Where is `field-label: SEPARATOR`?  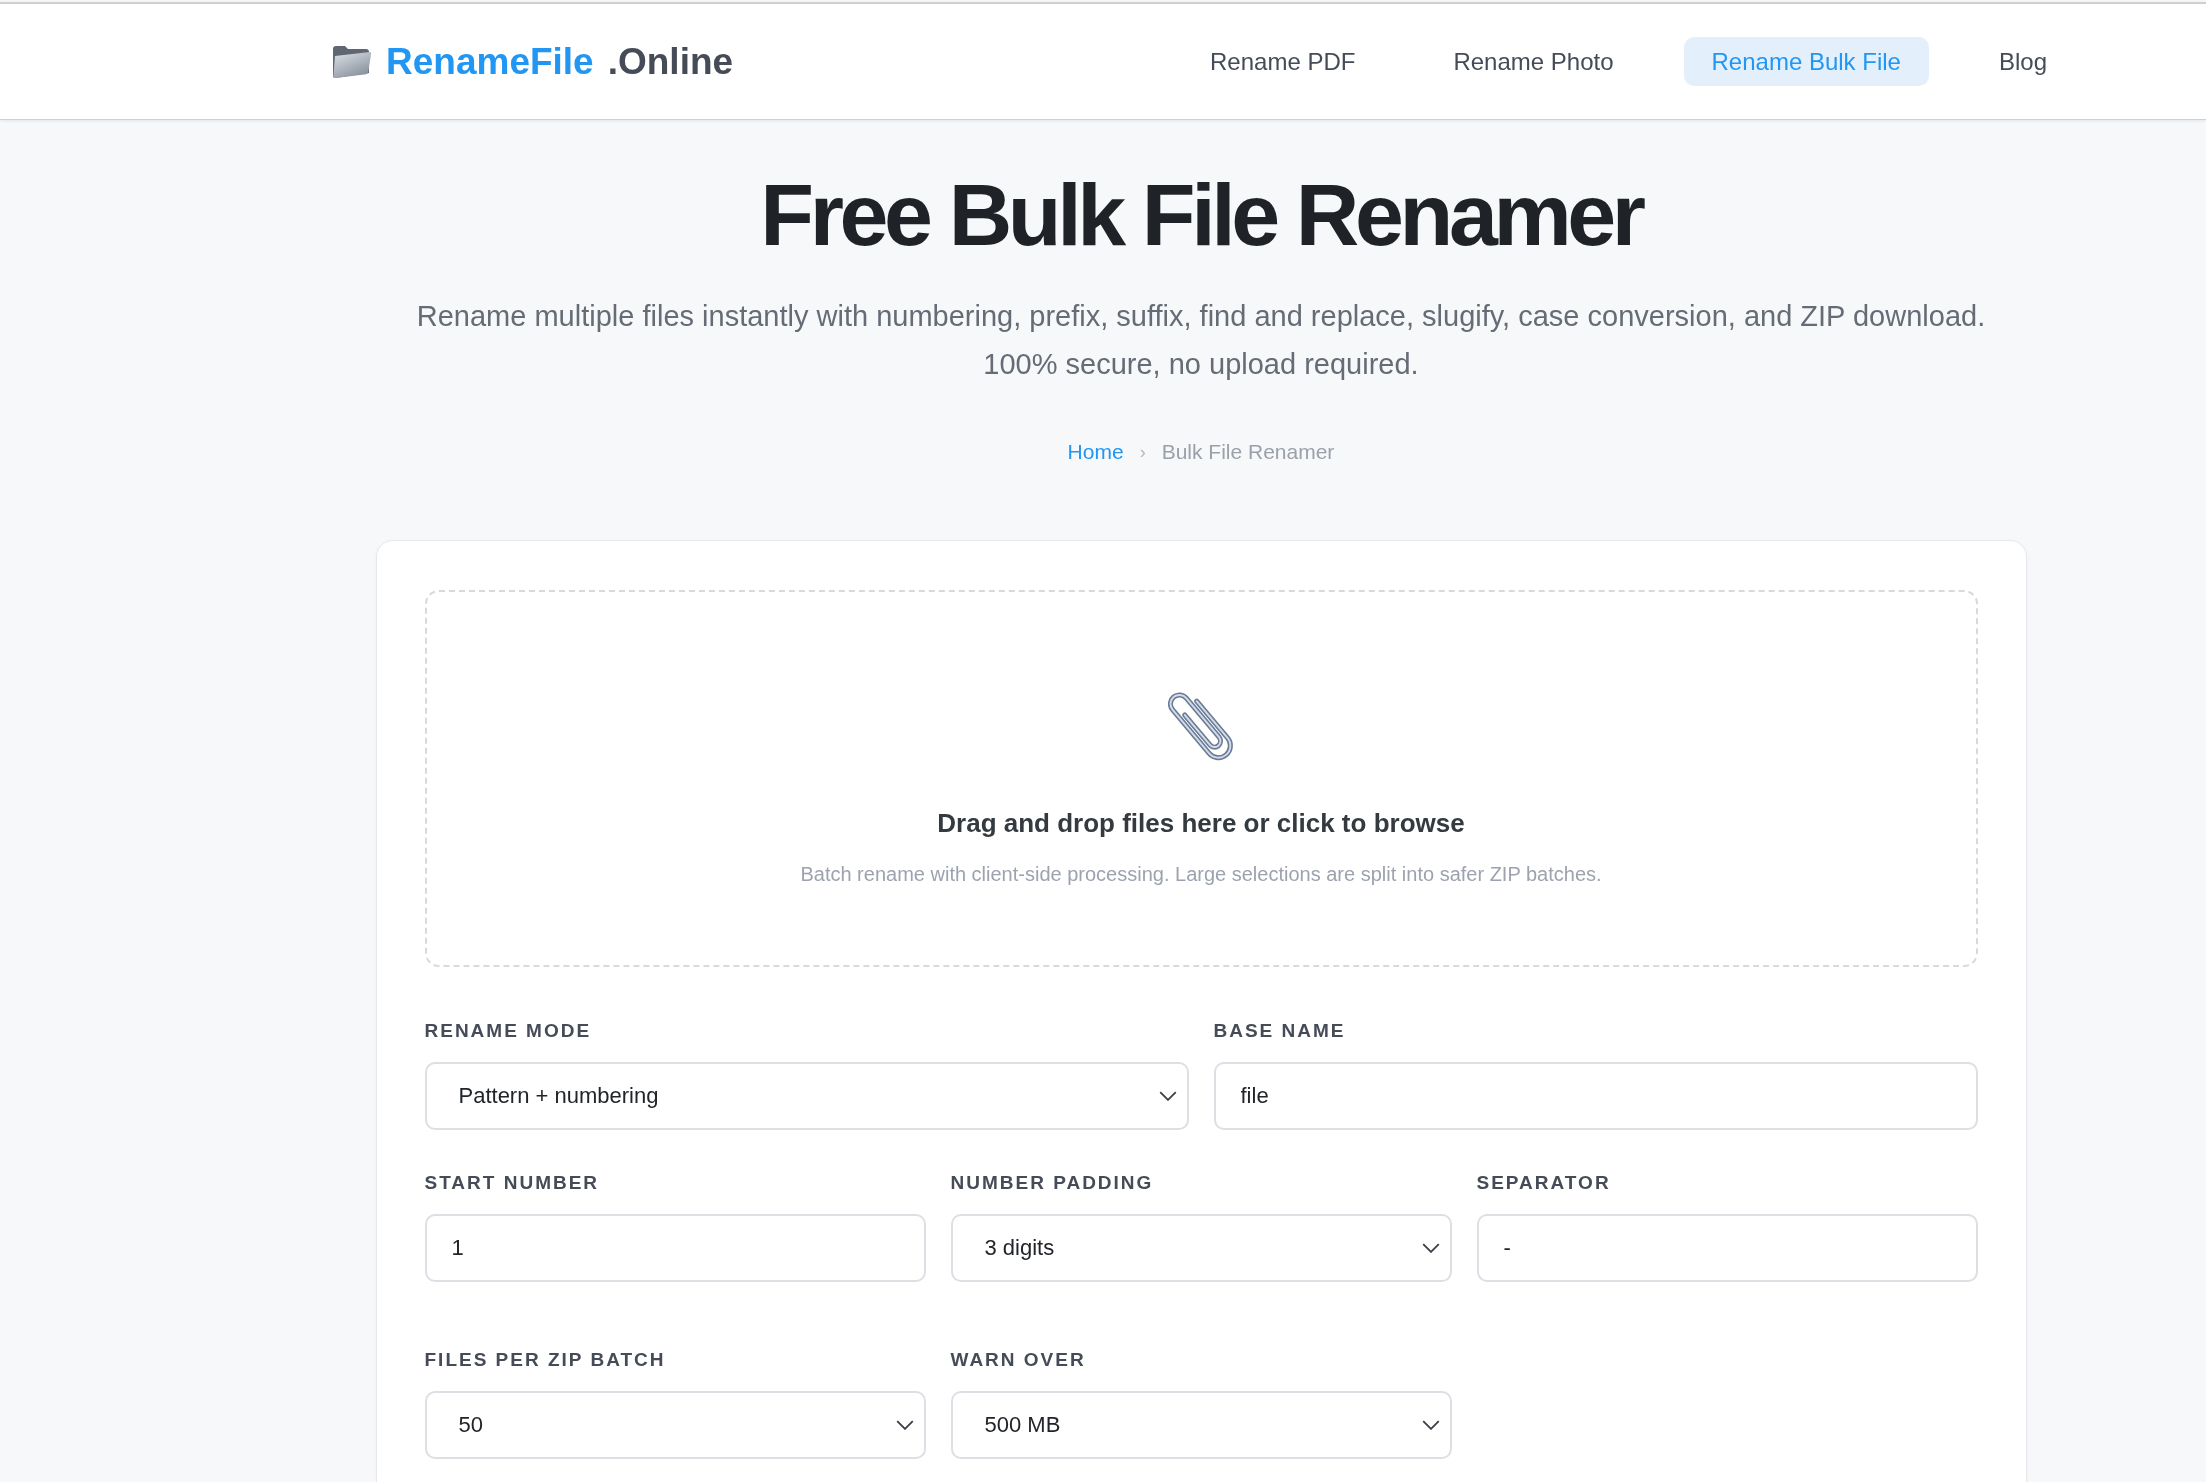 field-label: SEPARATOR is located at coordinates (1544, 1183).